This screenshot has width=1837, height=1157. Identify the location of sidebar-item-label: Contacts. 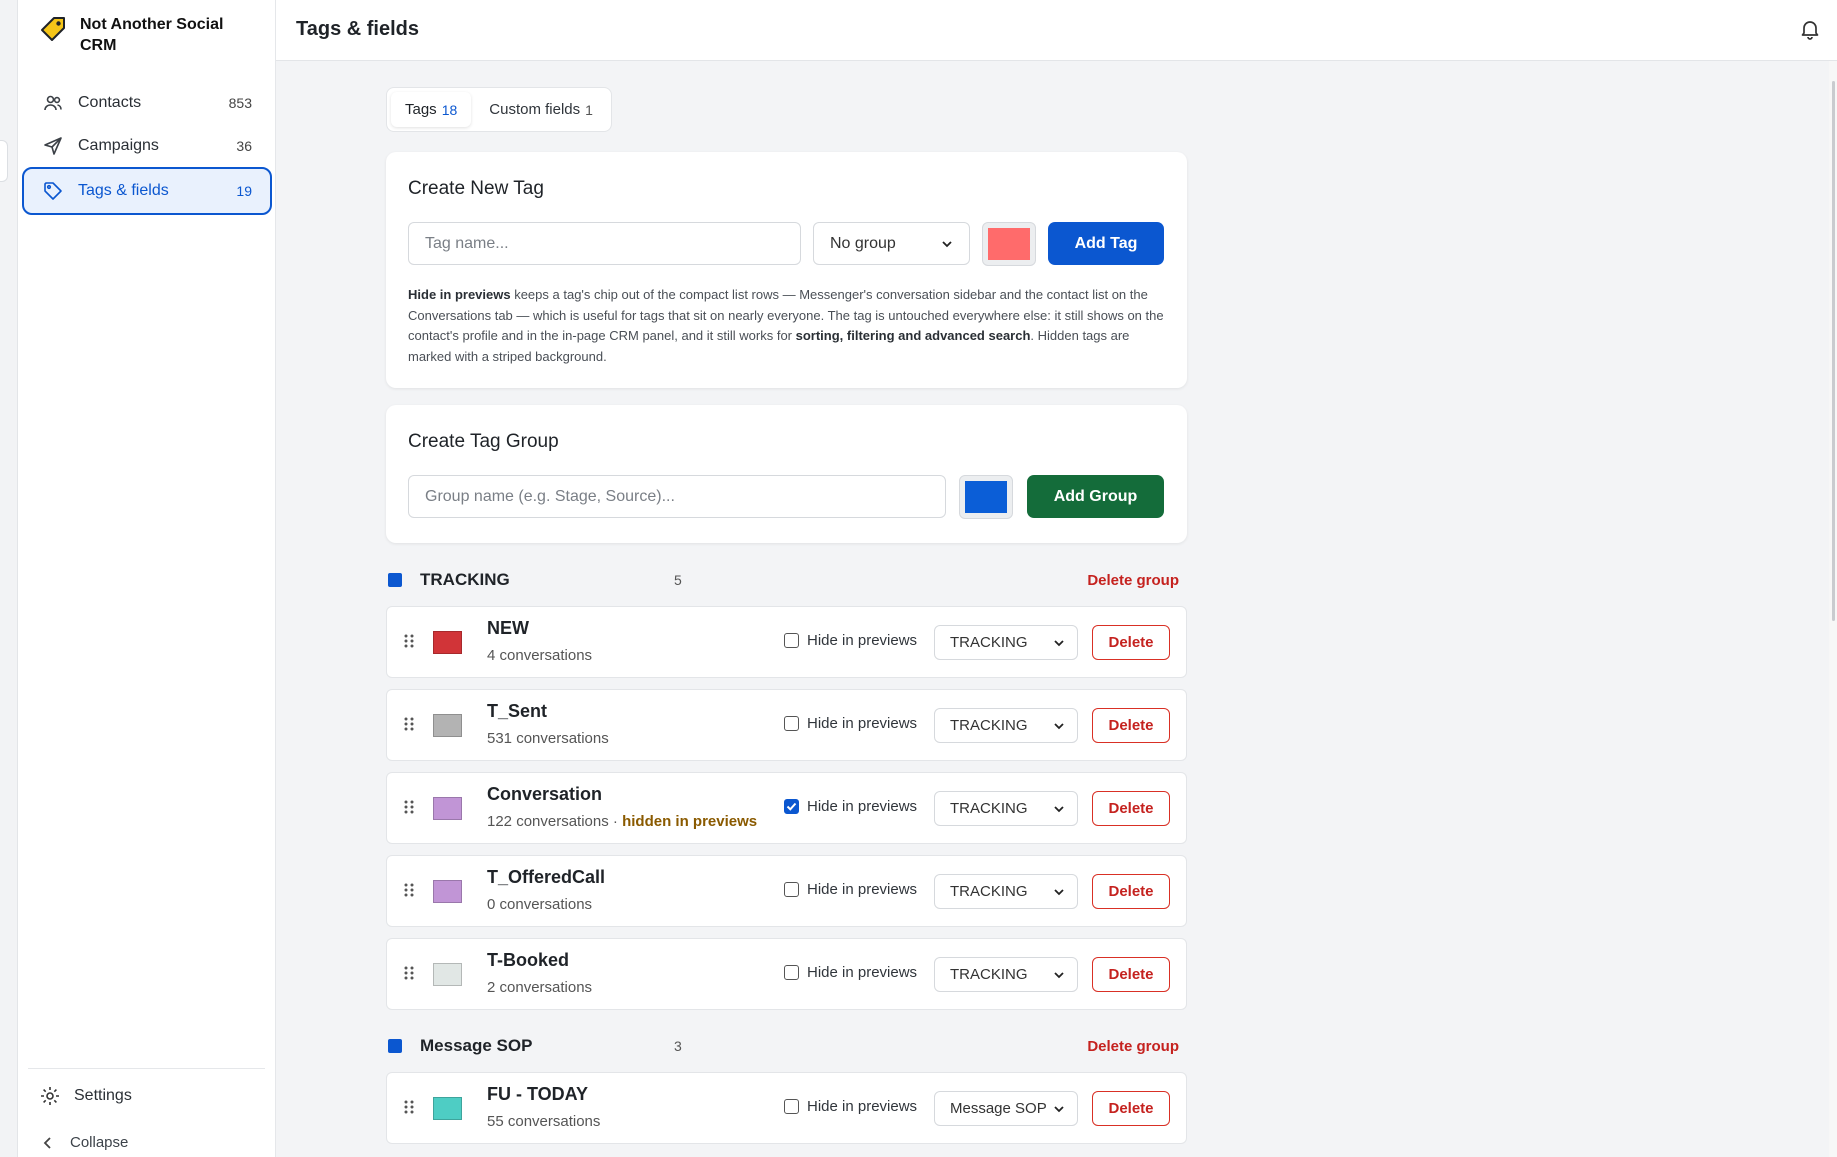
(110, 102).